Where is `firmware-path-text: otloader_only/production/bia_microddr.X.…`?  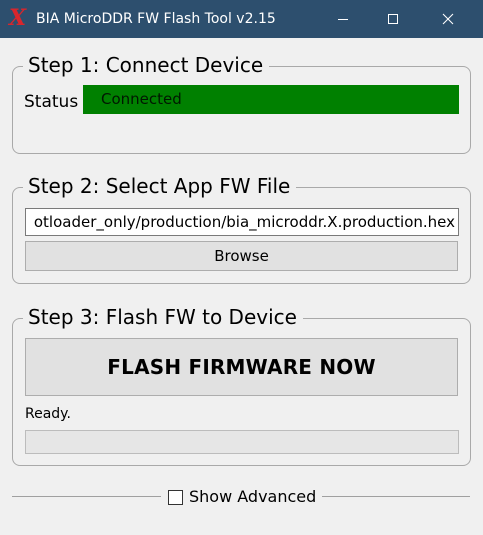 firmware-path-text: otloader_only/production/bia_microddr.X.… is located at coordinates (244, 222).